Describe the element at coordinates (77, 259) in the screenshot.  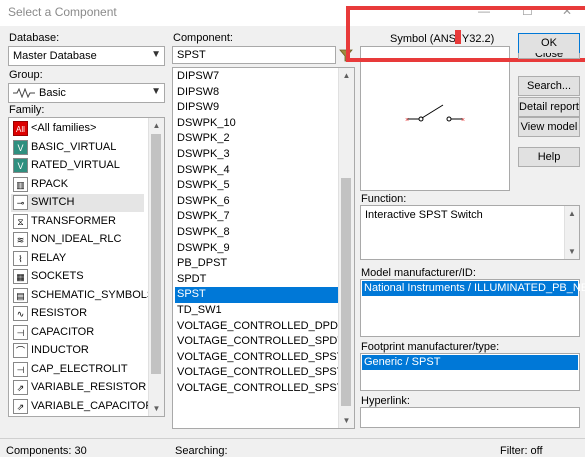
I see `family-item: ⌇ RELAY` at that location.